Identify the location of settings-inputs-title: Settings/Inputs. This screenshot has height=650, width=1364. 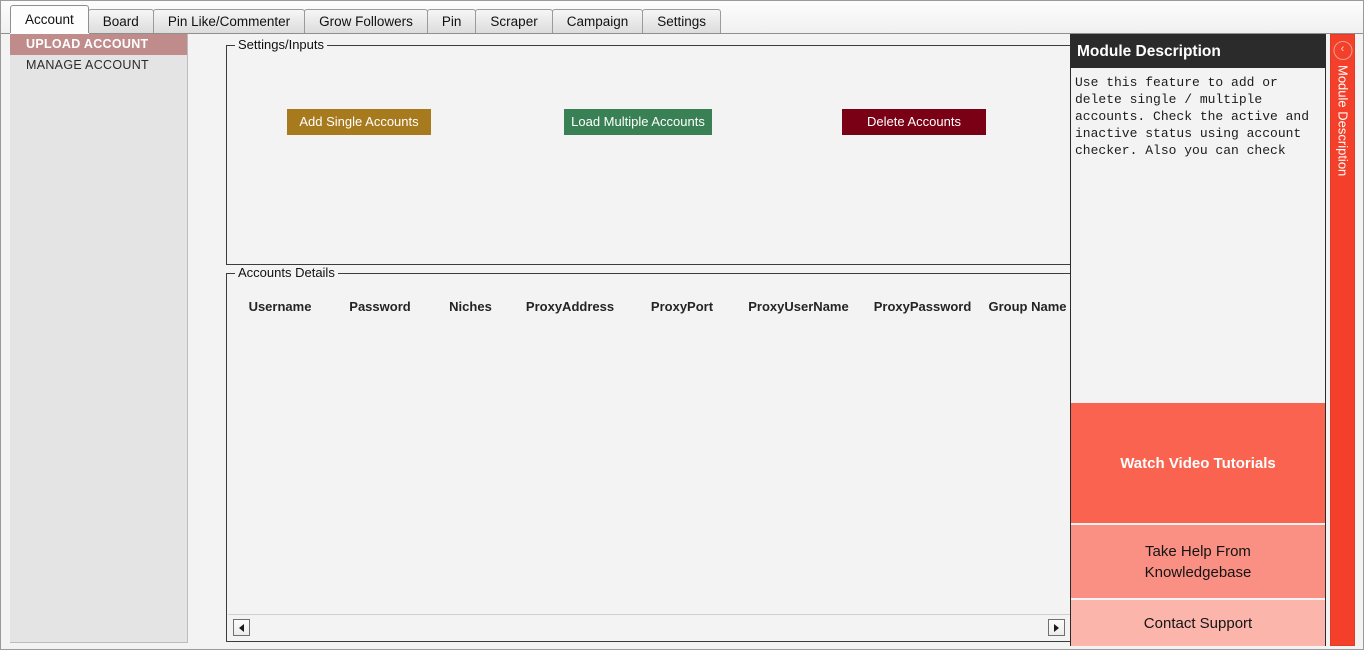
(281, 44).